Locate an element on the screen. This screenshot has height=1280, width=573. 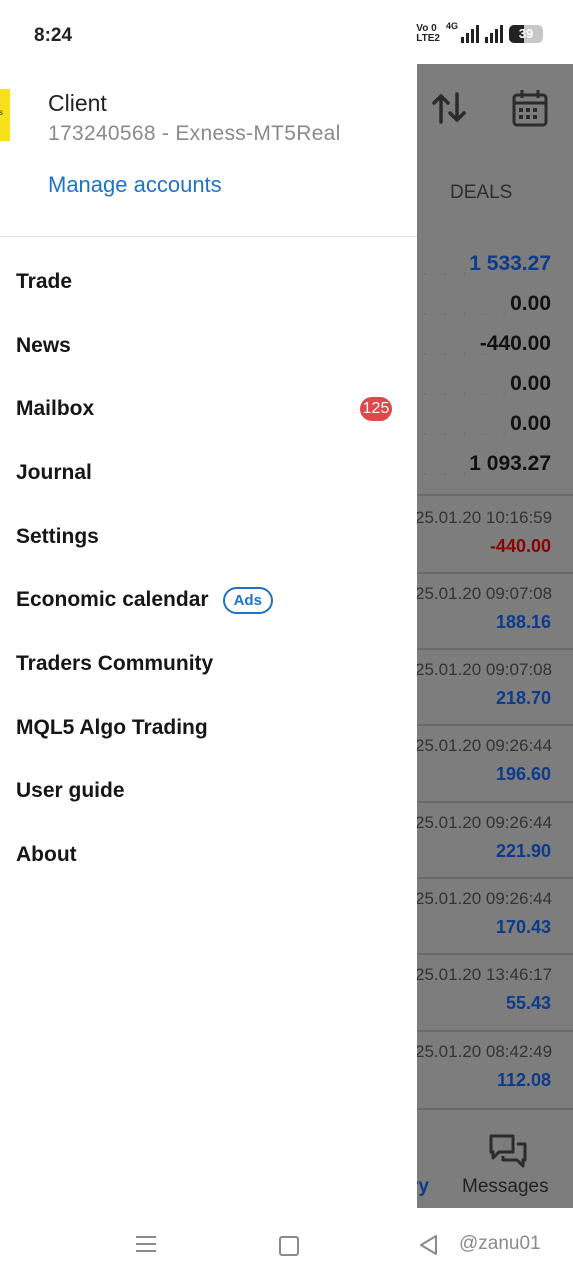
sort-icon is located at coordinates (449, 108).